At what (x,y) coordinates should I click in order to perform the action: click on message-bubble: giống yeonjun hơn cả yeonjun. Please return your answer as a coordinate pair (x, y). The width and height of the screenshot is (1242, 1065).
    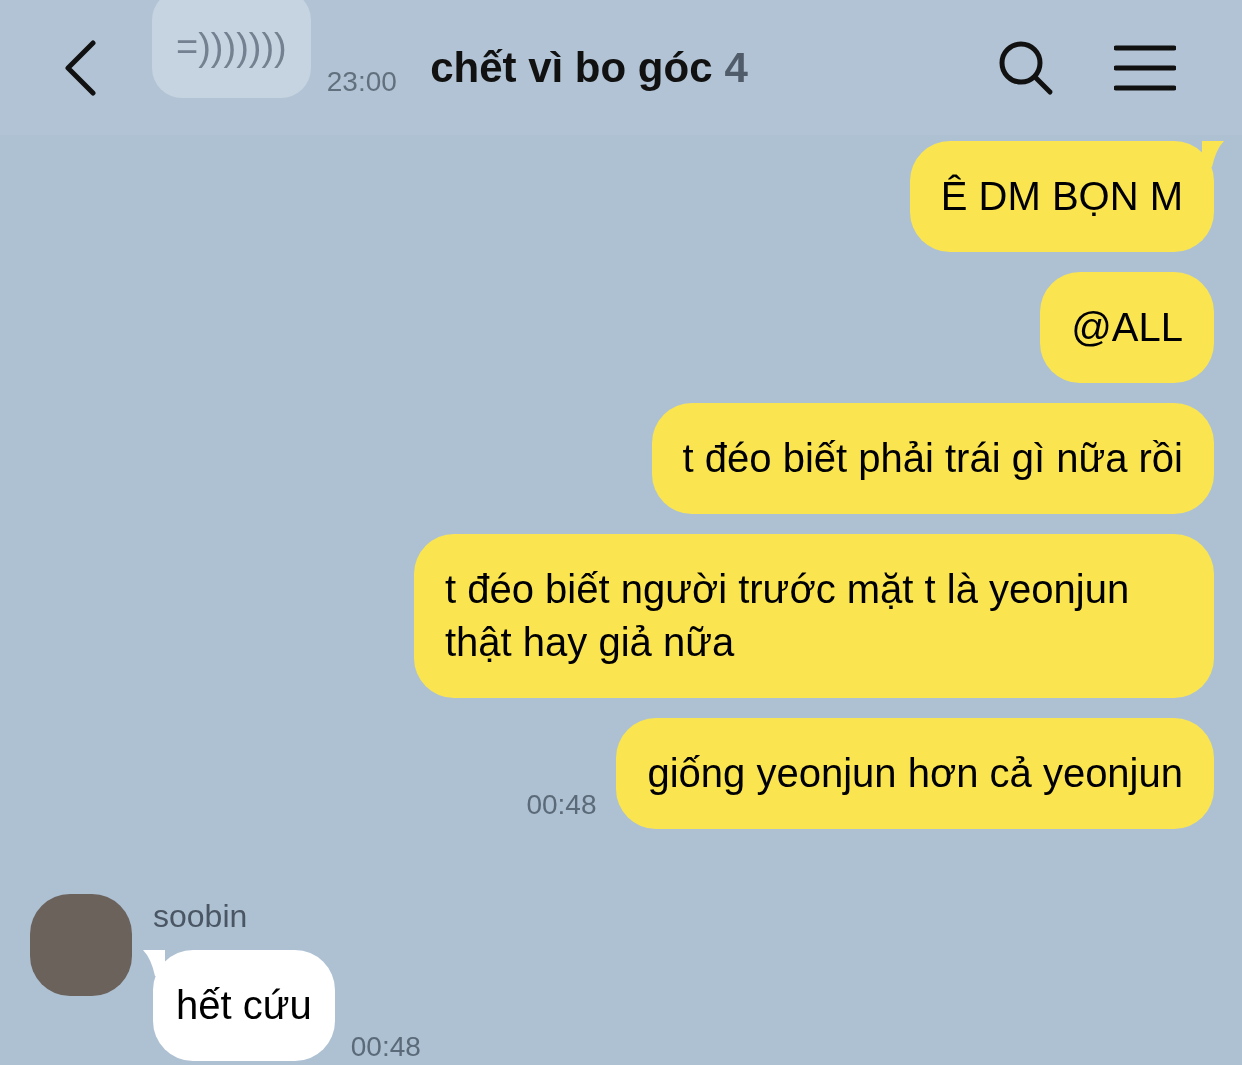
    Looking at the image, I should click on (915, 773).